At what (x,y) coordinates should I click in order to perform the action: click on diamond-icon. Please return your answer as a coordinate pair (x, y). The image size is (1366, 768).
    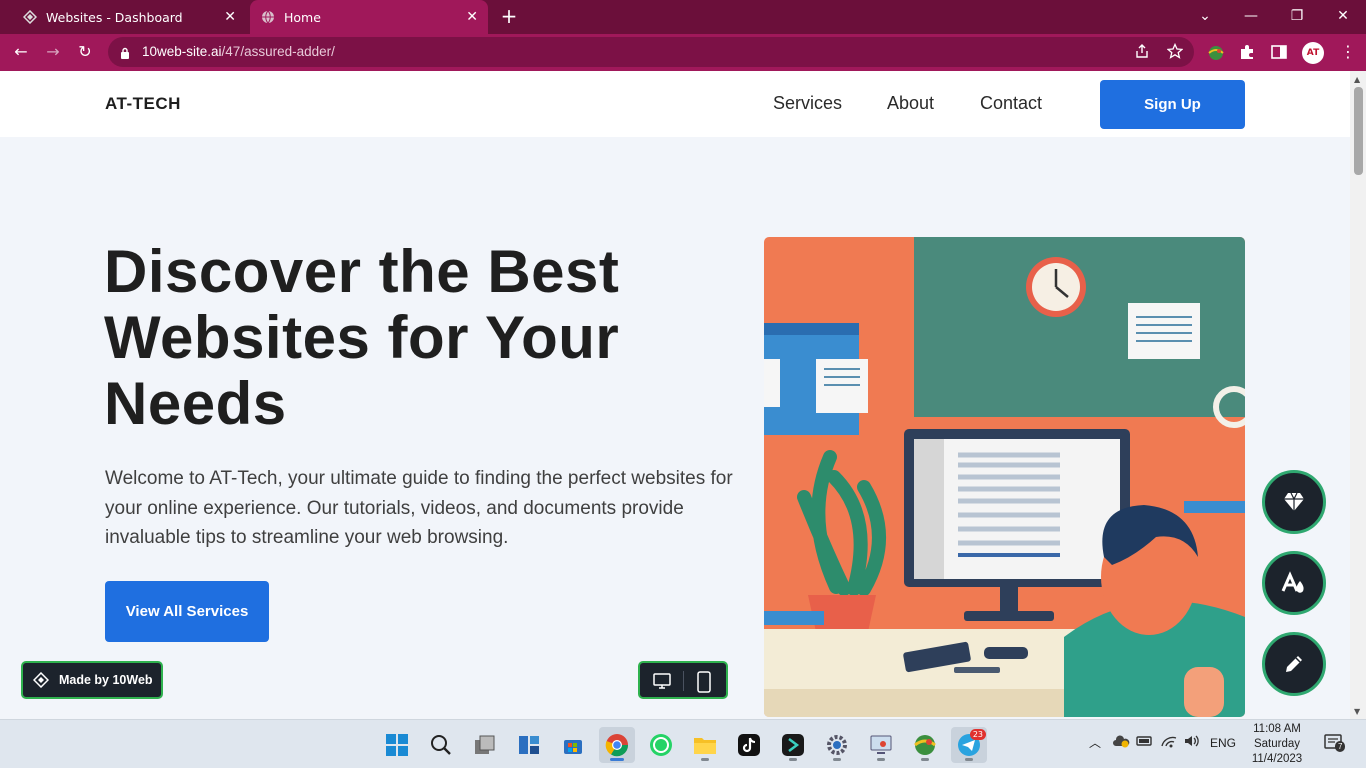
    Looking at the image, I should click on (1294, 502).